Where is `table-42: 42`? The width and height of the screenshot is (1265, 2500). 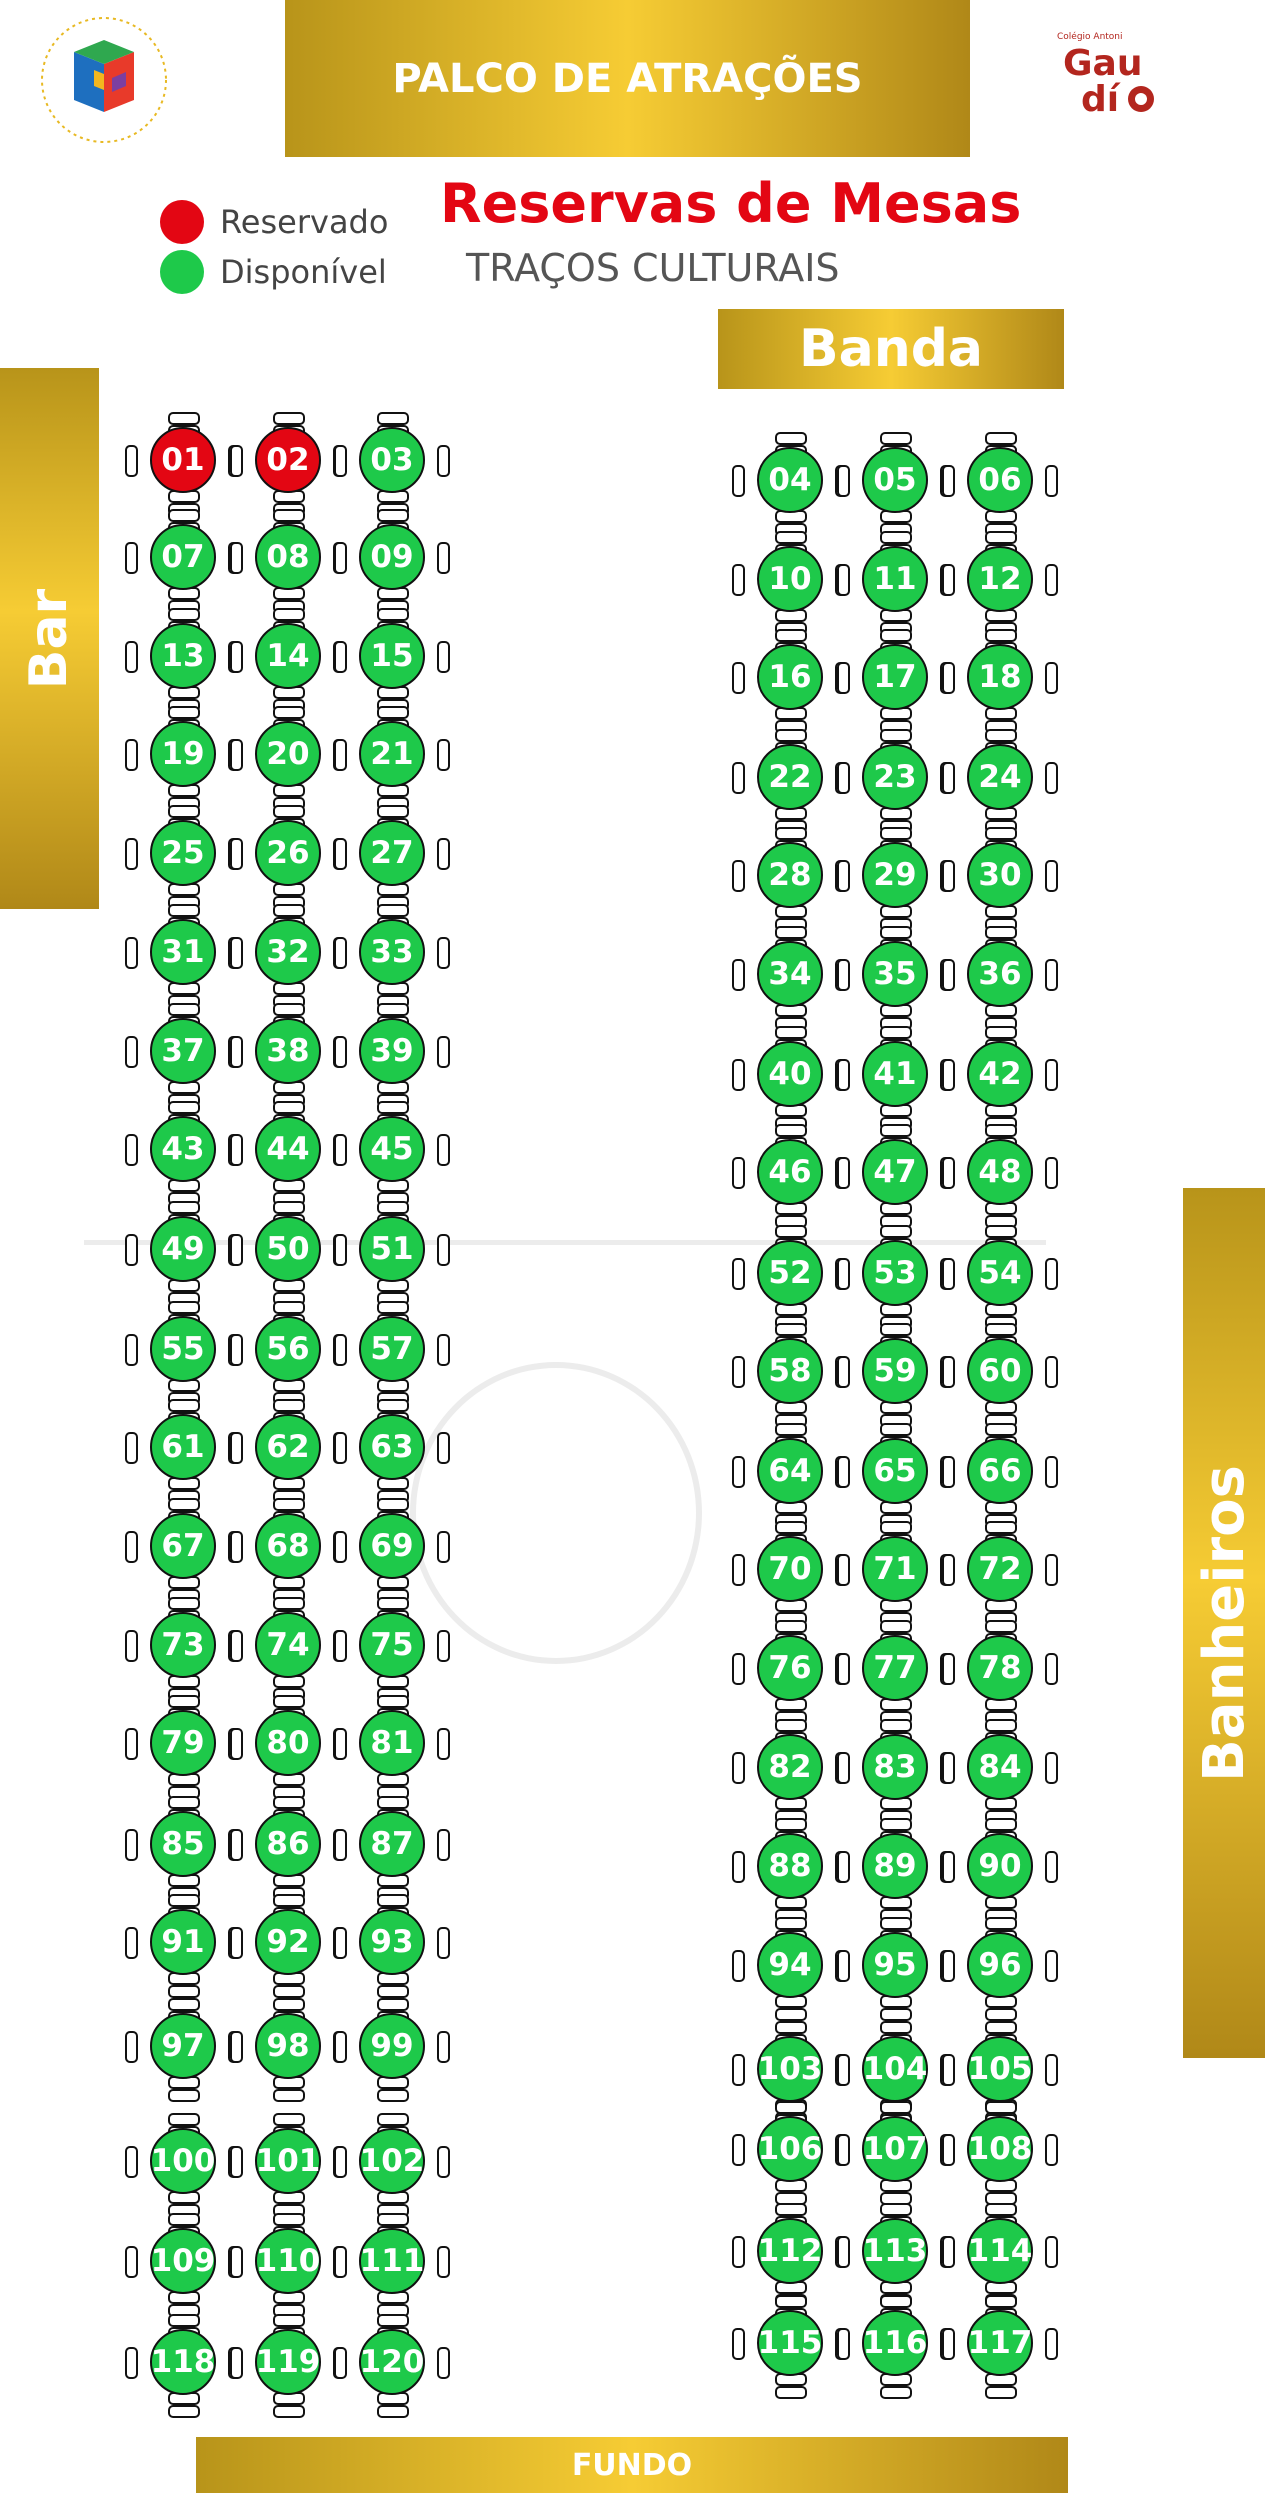
table-42: 42 is located at coordinates (1000, 1077).